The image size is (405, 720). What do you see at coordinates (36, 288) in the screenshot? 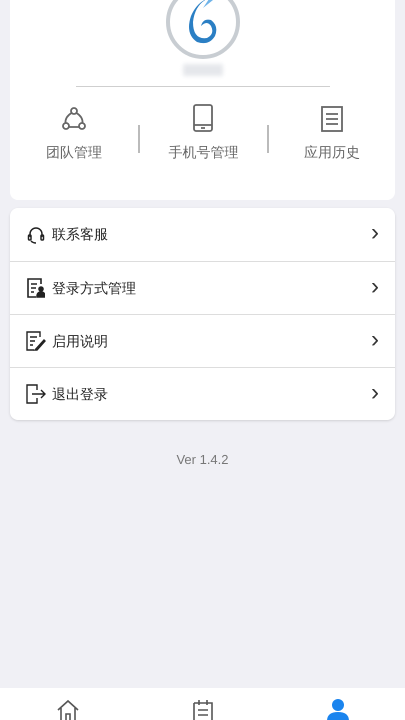
I see `user-document-icon` at bounding box center [36, 288].